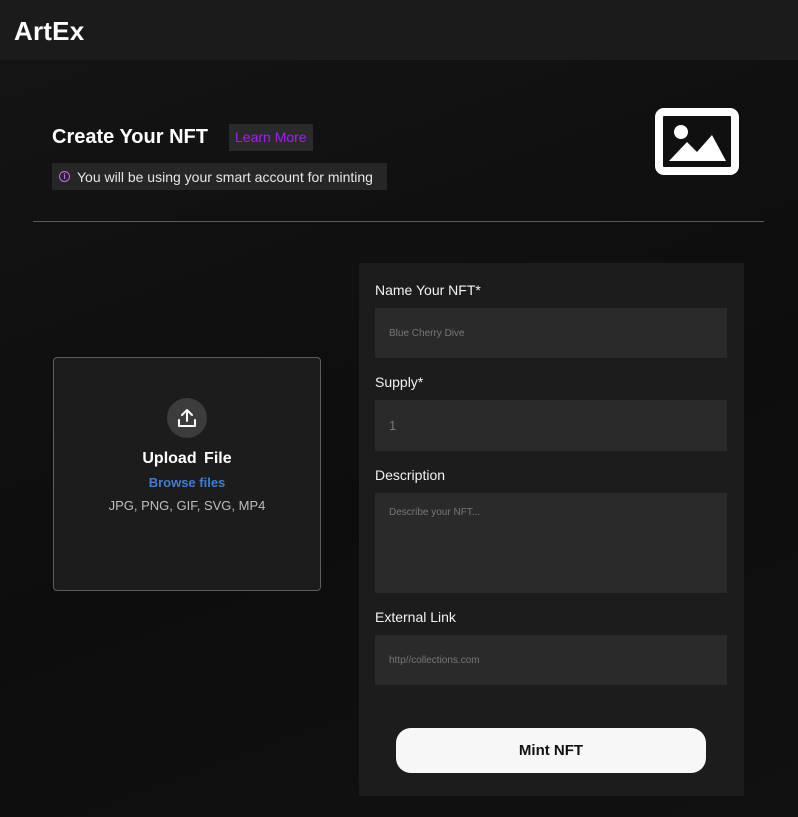 The height and width of the screenshot is (817, 798). What do you see at coordinates (551, 750) in the screenshot?
I see `mint-nft-button: Mint NFT` at bounding box center [551, 750].